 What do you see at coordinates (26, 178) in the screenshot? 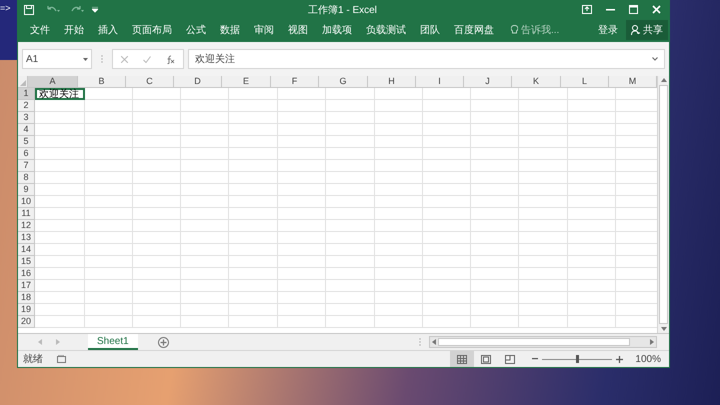
I see `row-header: 8` at bounding box center [26, 178].